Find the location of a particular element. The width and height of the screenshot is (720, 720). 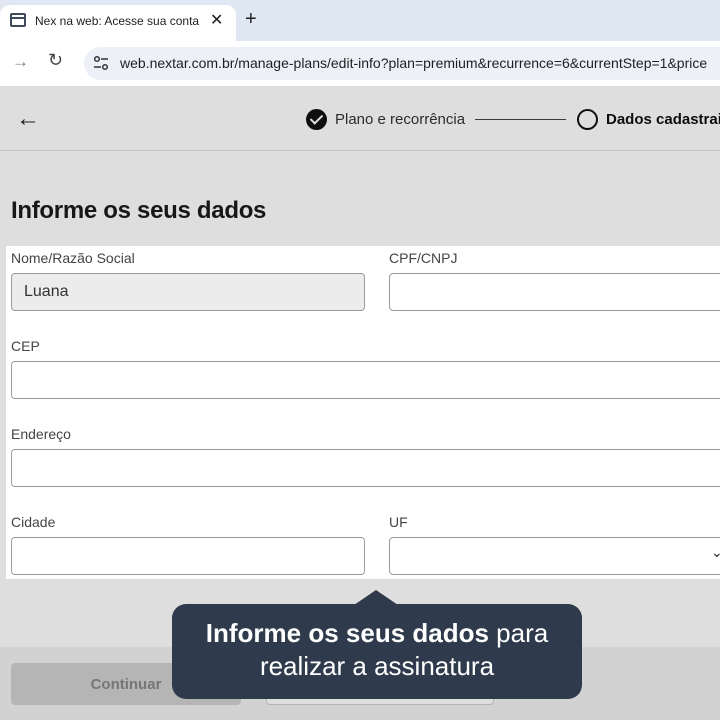

tooltip-strong-text: Informe os seus dados is located at coordinates (347, 633).